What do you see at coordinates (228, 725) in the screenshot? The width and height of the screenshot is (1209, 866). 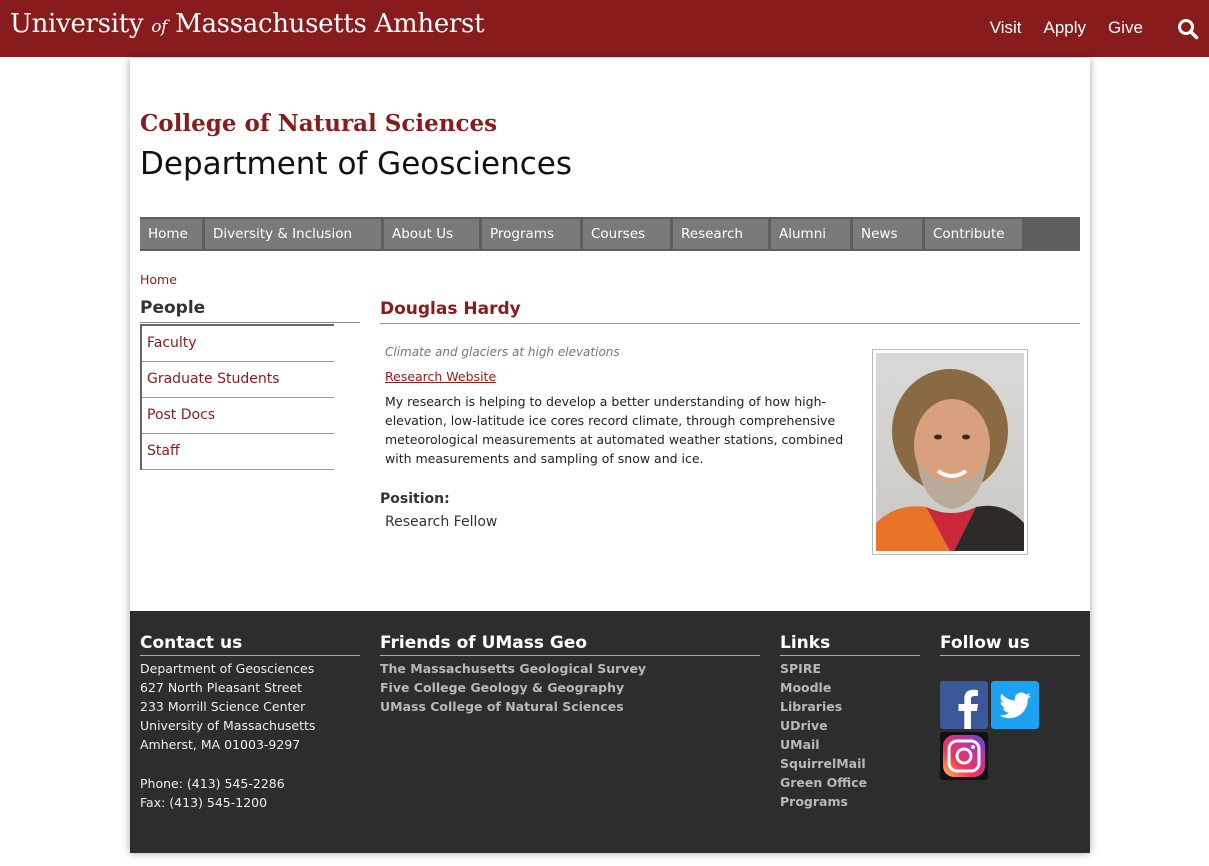 I see `contact-line: University of Massachusetts` at bounding box center [228, 725].